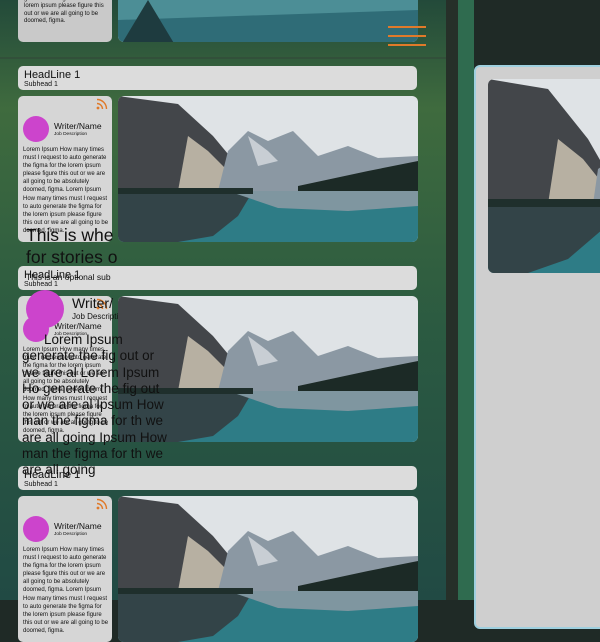 The height and width of the screenshot is (642, 600). I want to click on feature-subtitle: This is an optional sub, so click(68, 277).